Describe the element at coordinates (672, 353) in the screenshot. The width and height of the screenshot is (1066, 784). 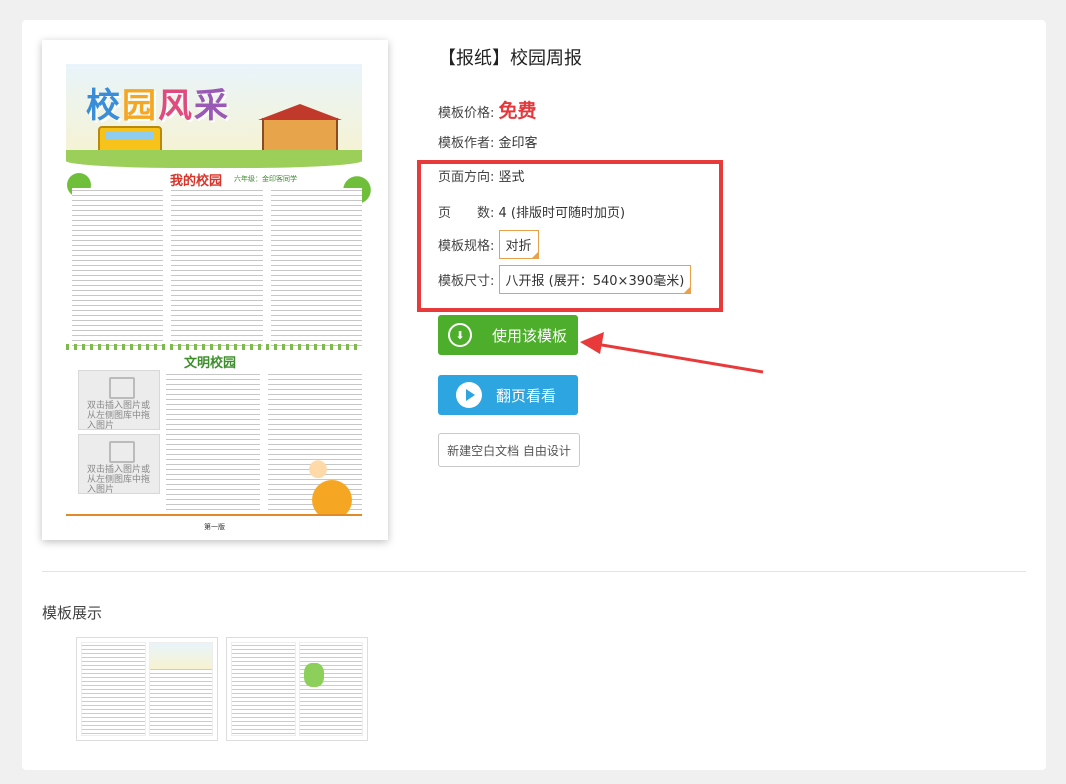
I see `red-arrow-annotation` at that location.